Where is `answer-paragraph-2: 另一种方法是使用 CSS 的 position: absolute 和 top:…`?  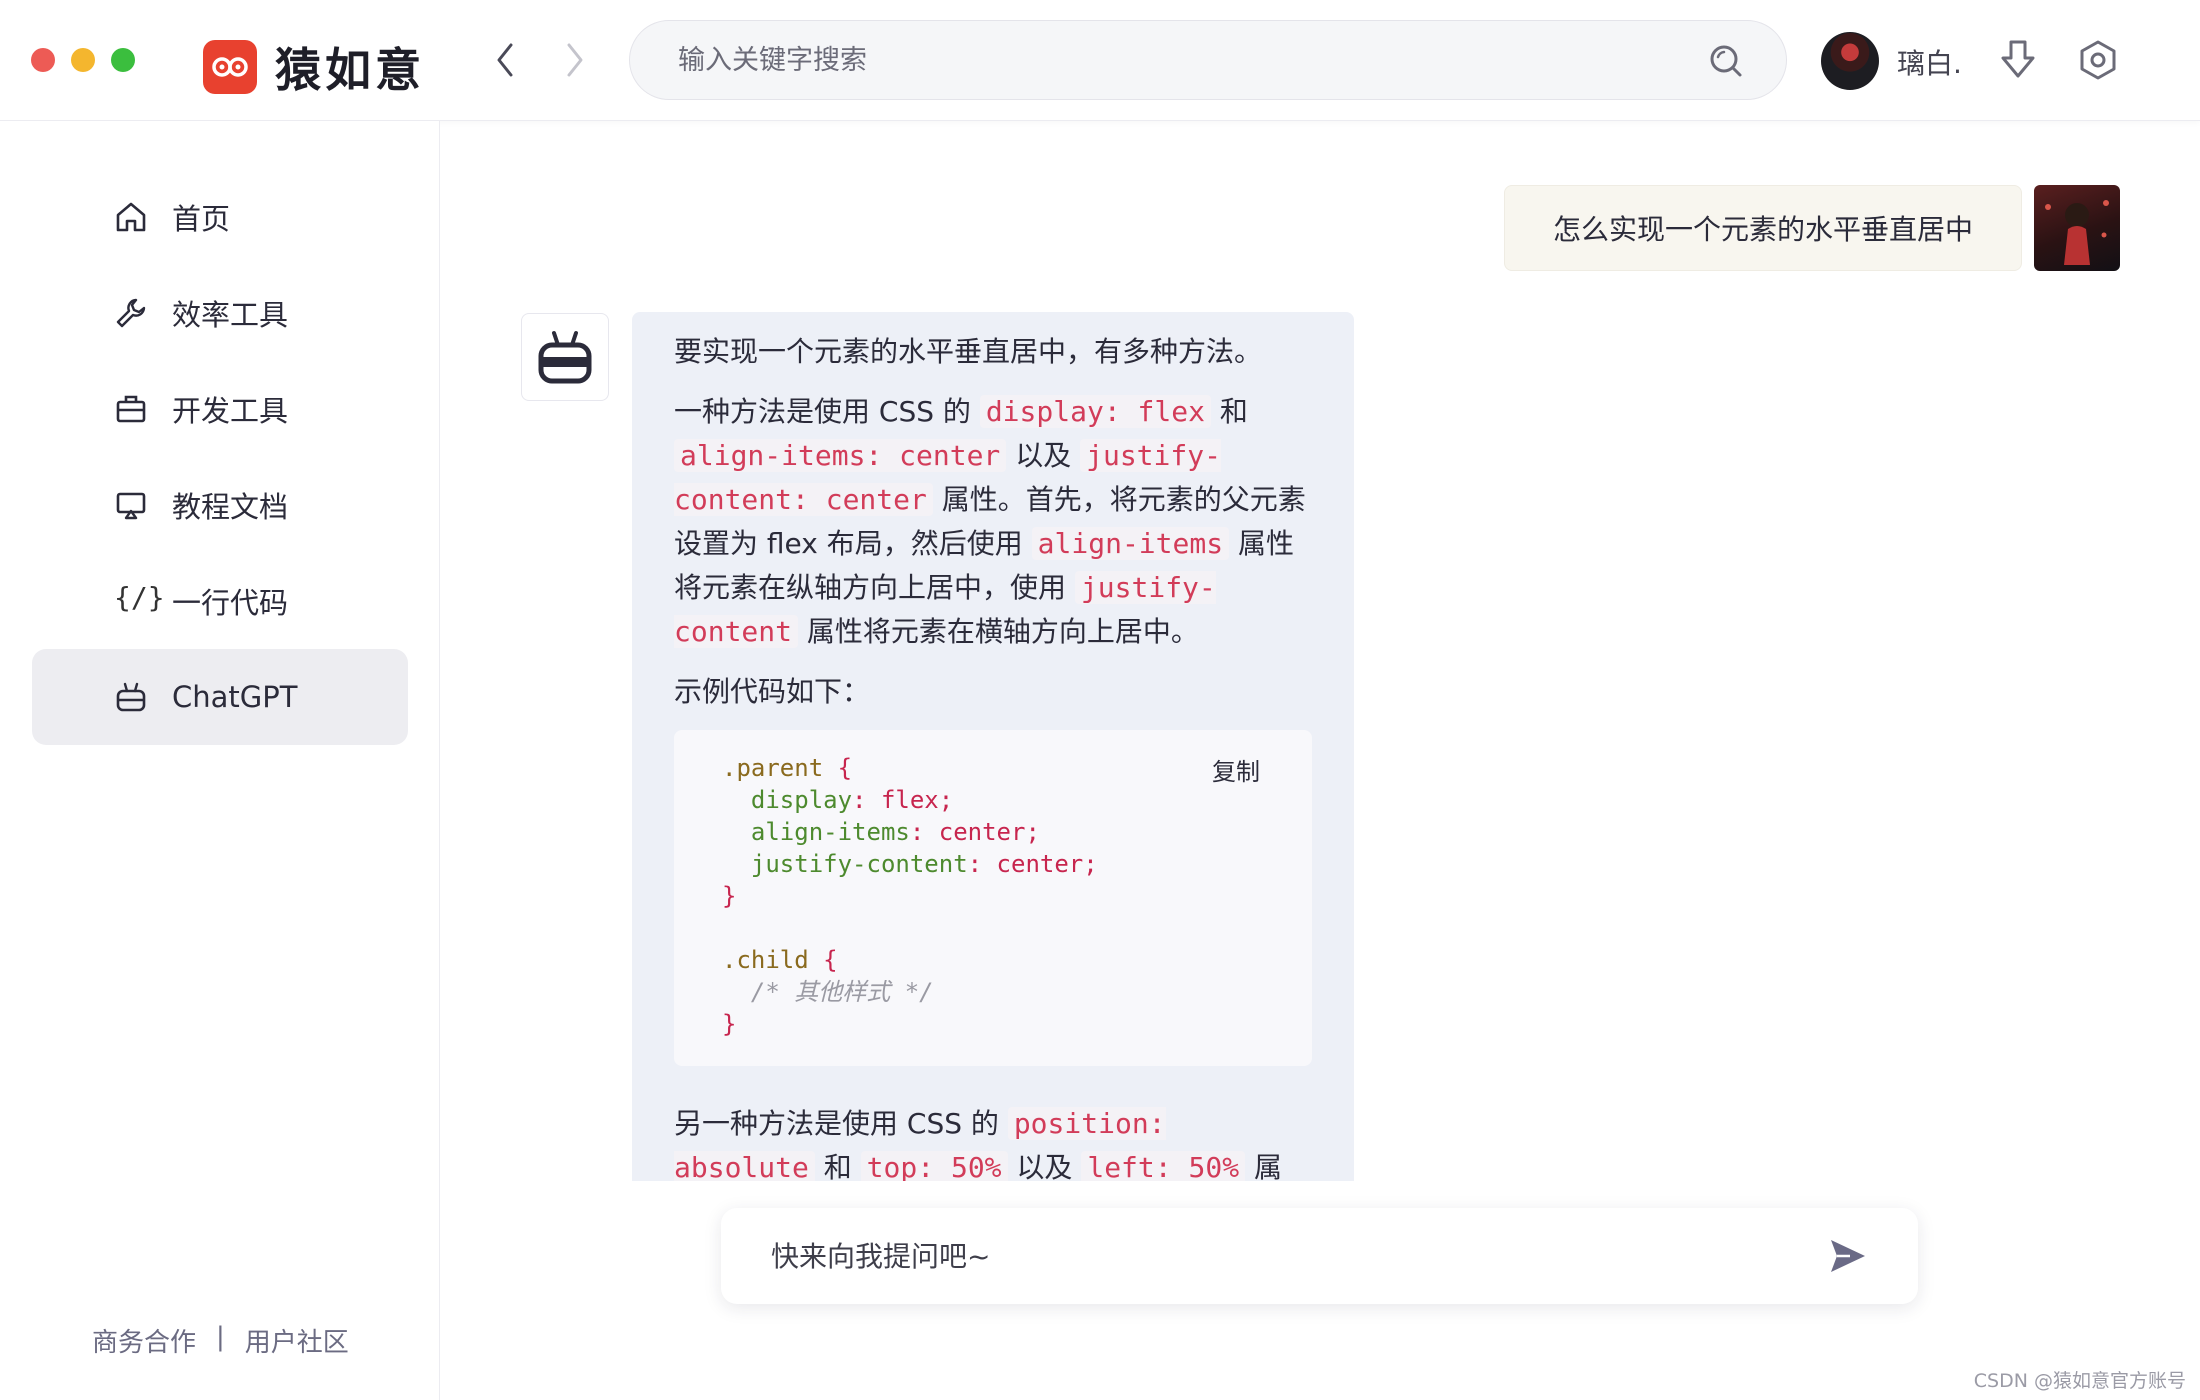
answer-paragraph-2: 另一种方法是使用 CSS 的 position: absolute 和 top:… is located at coordinates (993, 1141).